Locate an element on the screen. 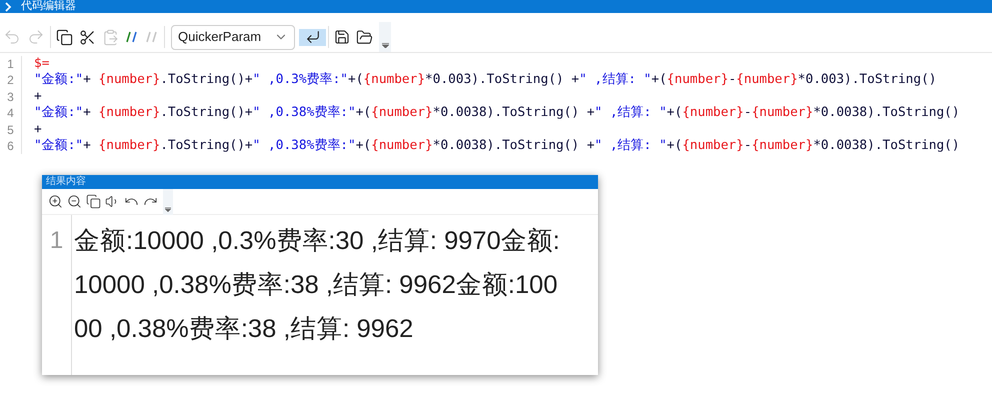 This screenshot has height=411, width=992. undo-icon is located at coordinates (12, 37).